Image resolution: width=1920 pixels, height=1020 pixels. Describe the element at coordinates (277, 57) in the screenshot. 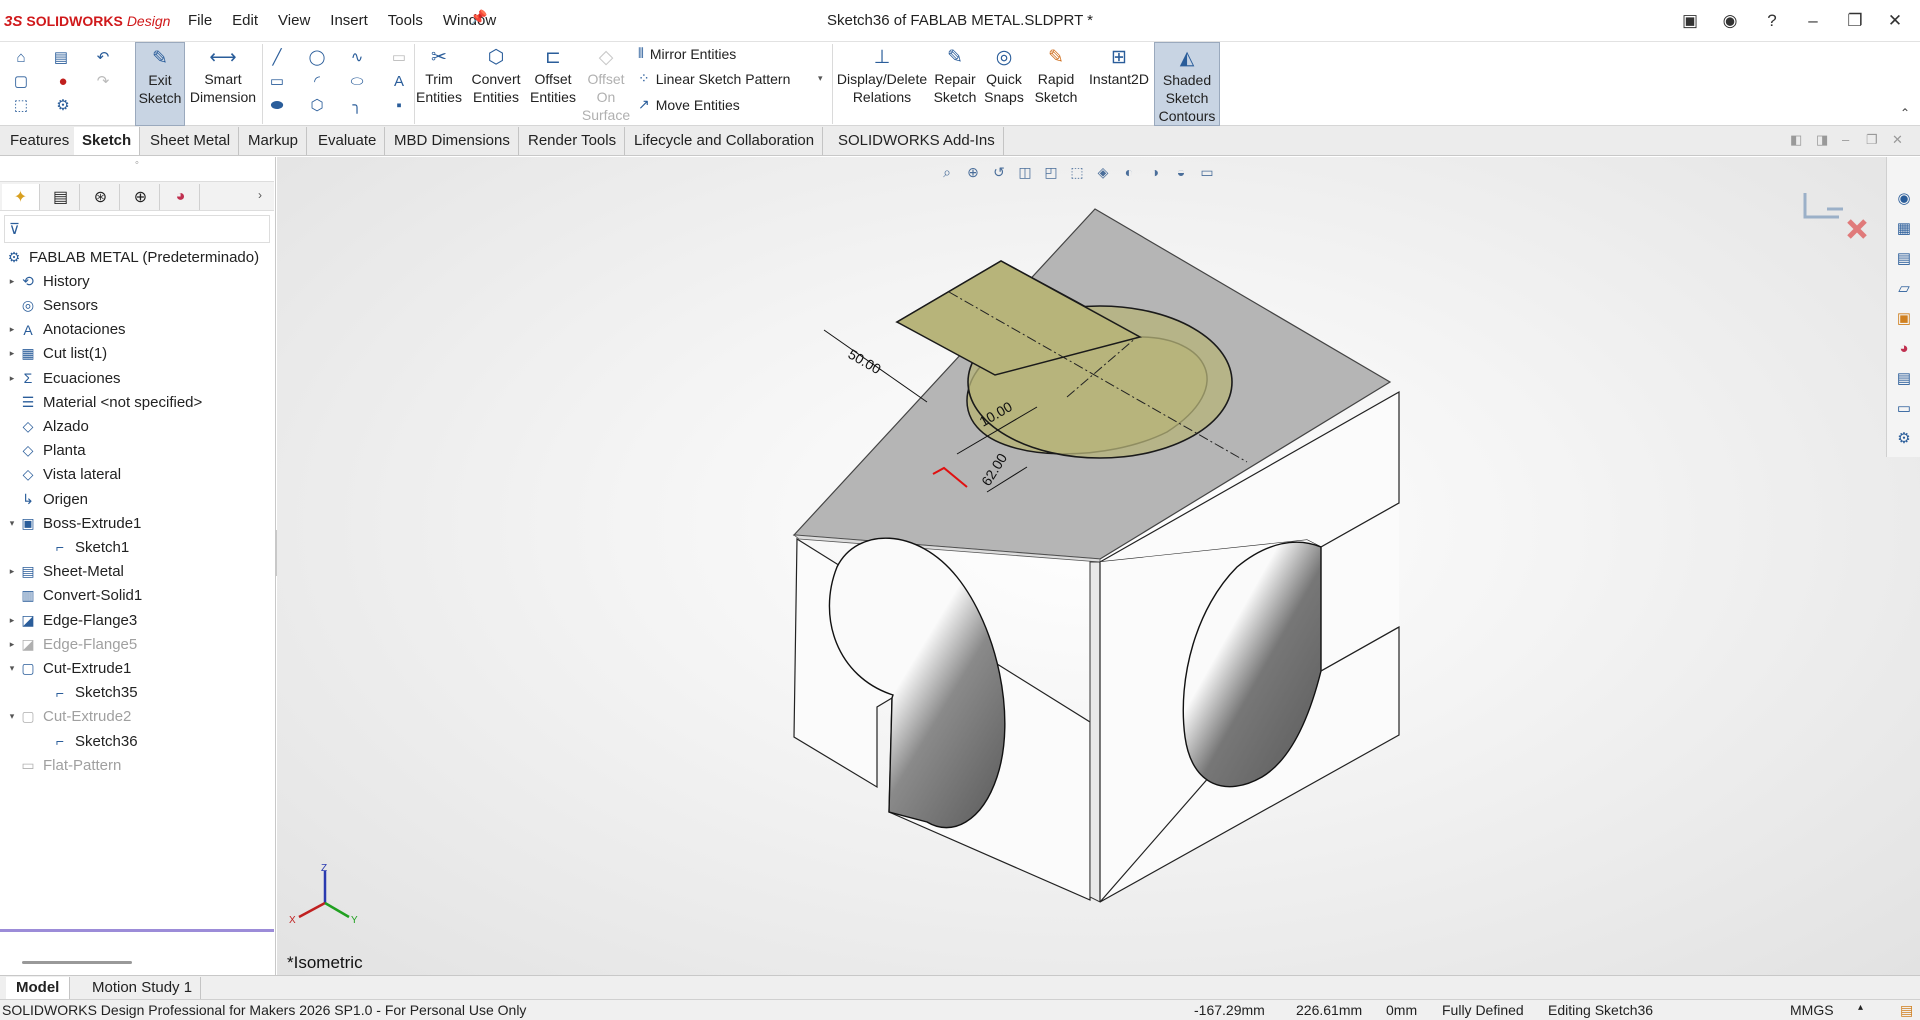

I see `line-icon: ╱` at that location.